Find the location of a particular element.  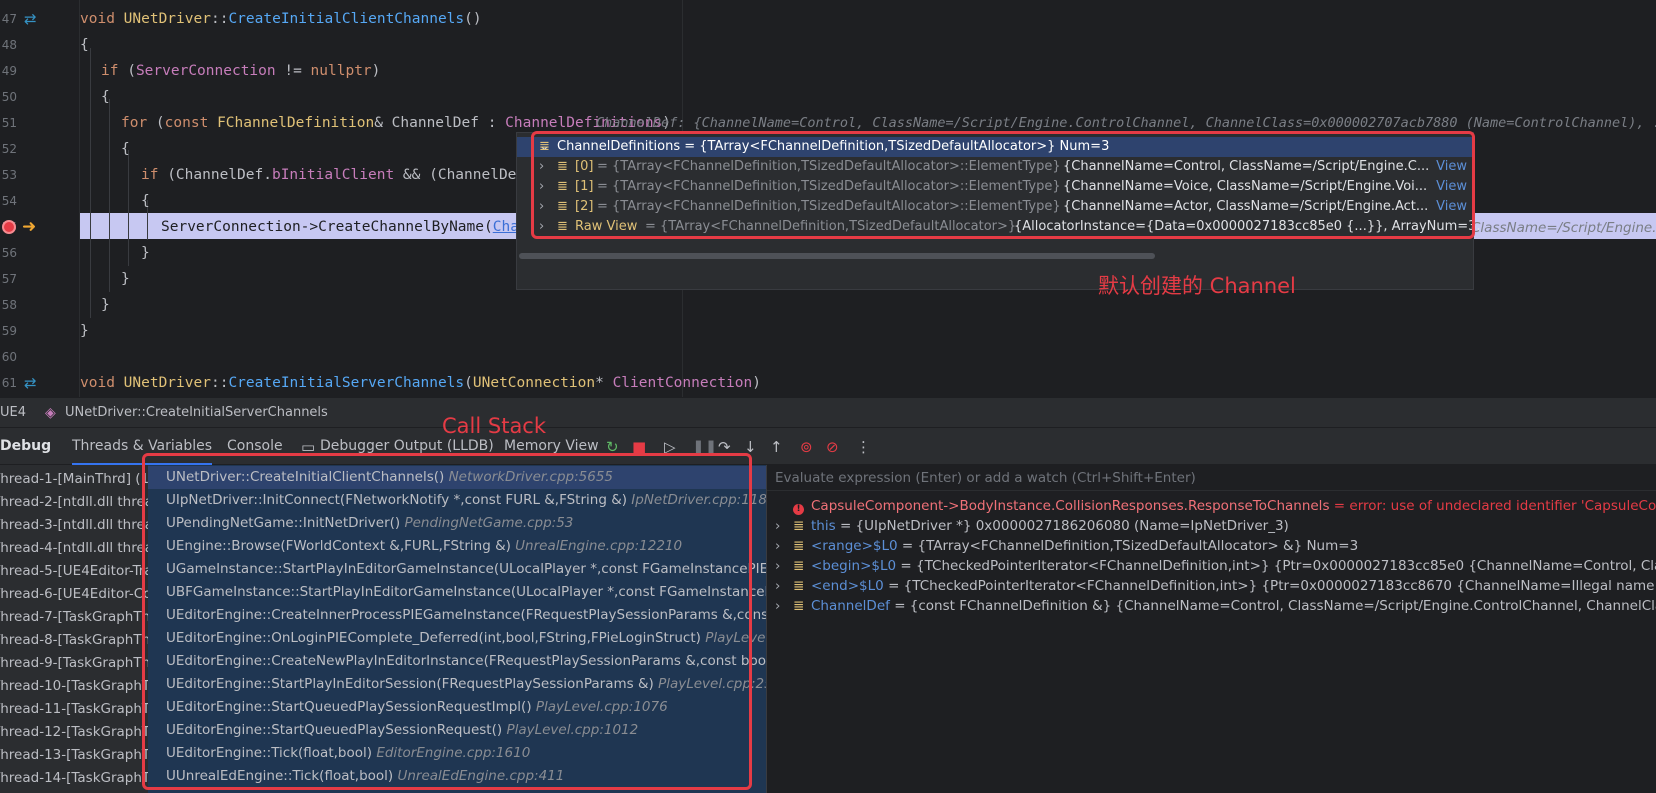

line-number: 53 is located at coordinates (9, 175).